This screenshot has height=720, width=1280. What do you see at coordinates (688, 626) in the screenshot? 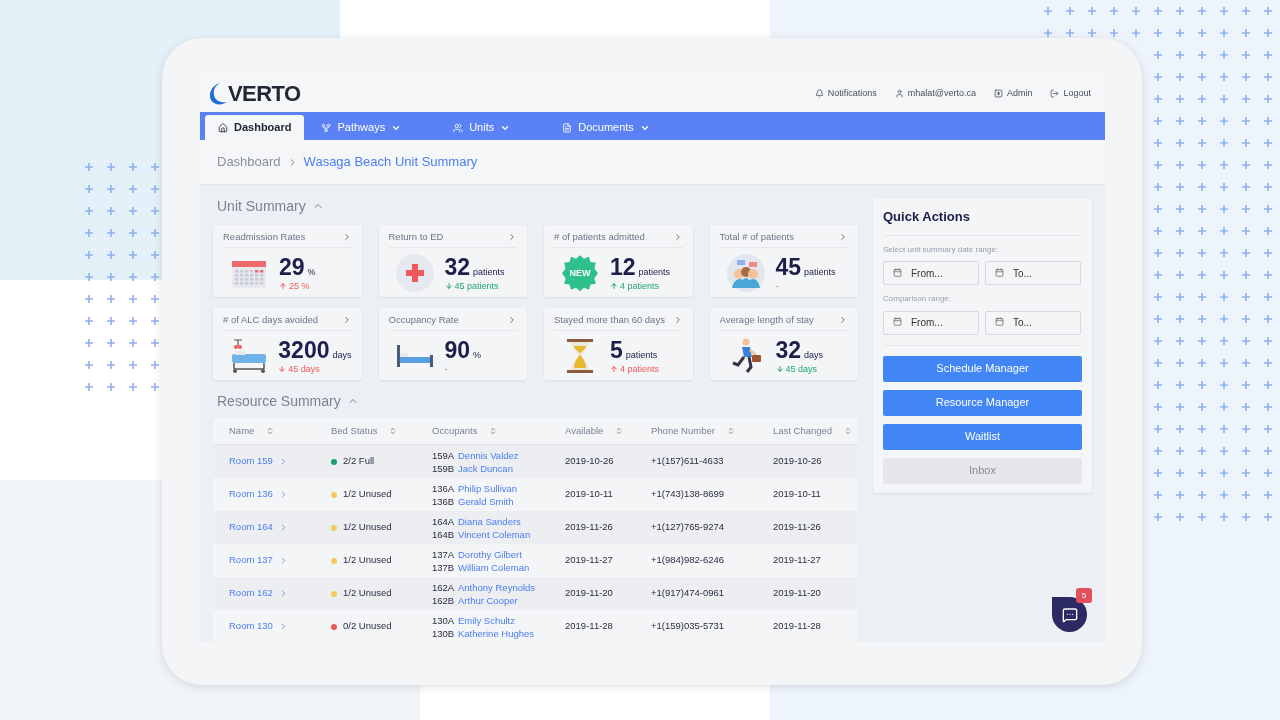
I see `table-cell-text: +1(159)035-5731` at bounding box center [688, 626].